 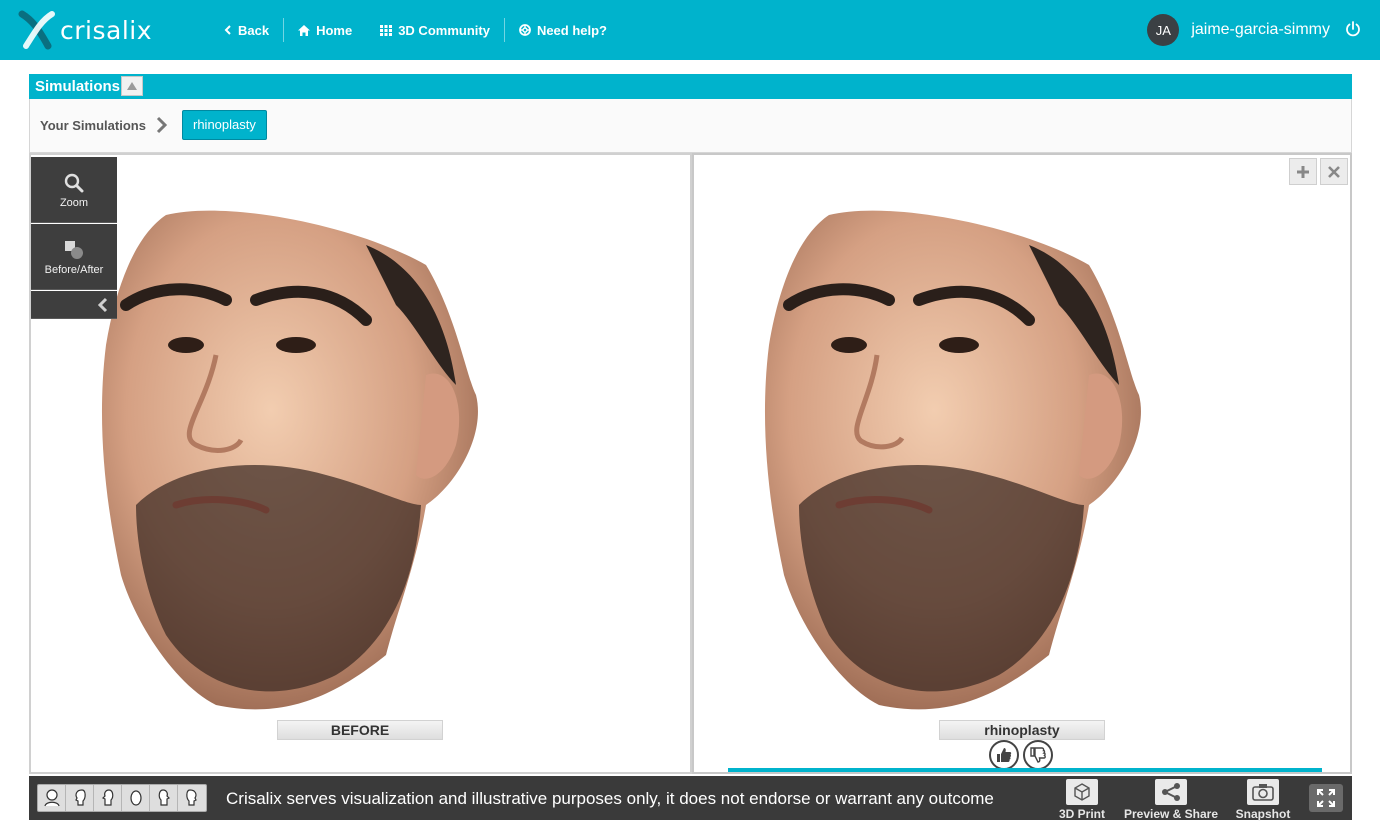 I want to click on cube-icon, so click(x=1082, y=792).